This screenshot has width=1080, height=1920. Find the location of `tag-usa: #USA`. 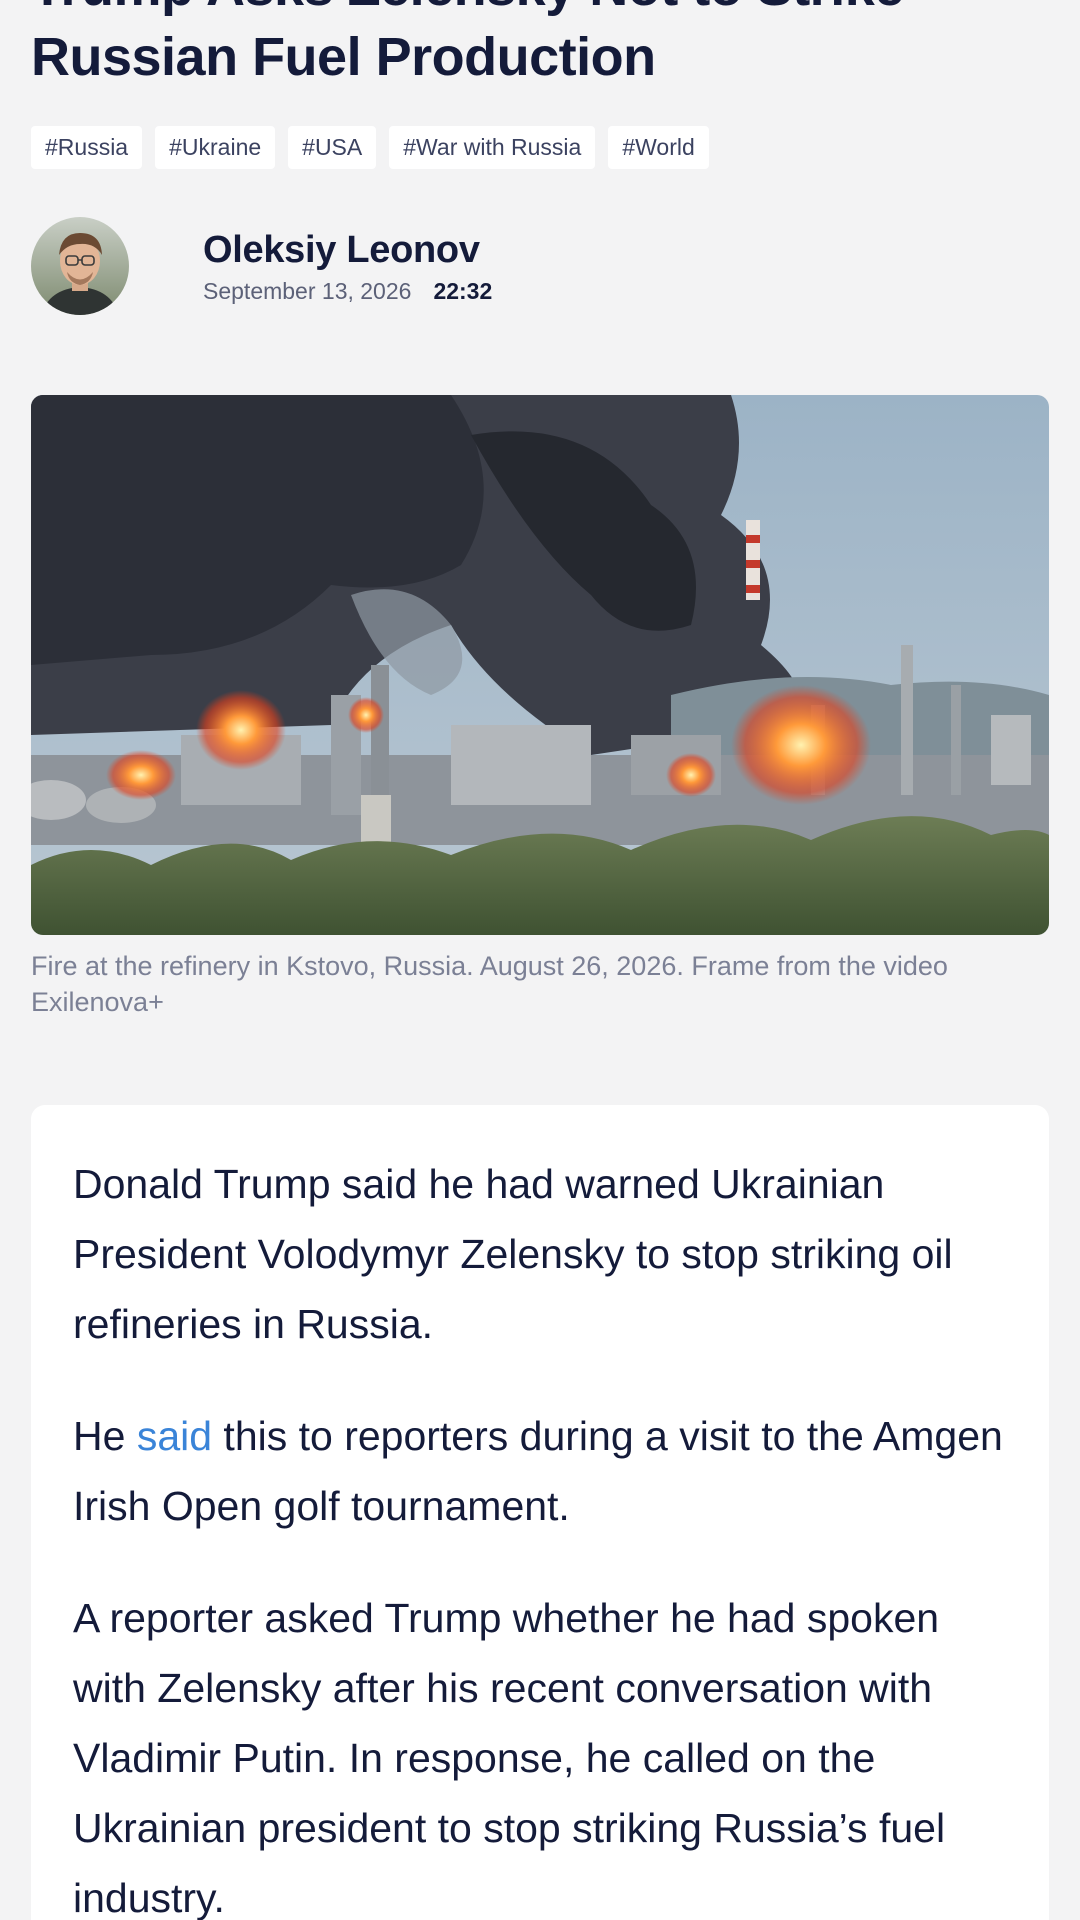

tag-usa: #USA is located at coordinates (332, 147).